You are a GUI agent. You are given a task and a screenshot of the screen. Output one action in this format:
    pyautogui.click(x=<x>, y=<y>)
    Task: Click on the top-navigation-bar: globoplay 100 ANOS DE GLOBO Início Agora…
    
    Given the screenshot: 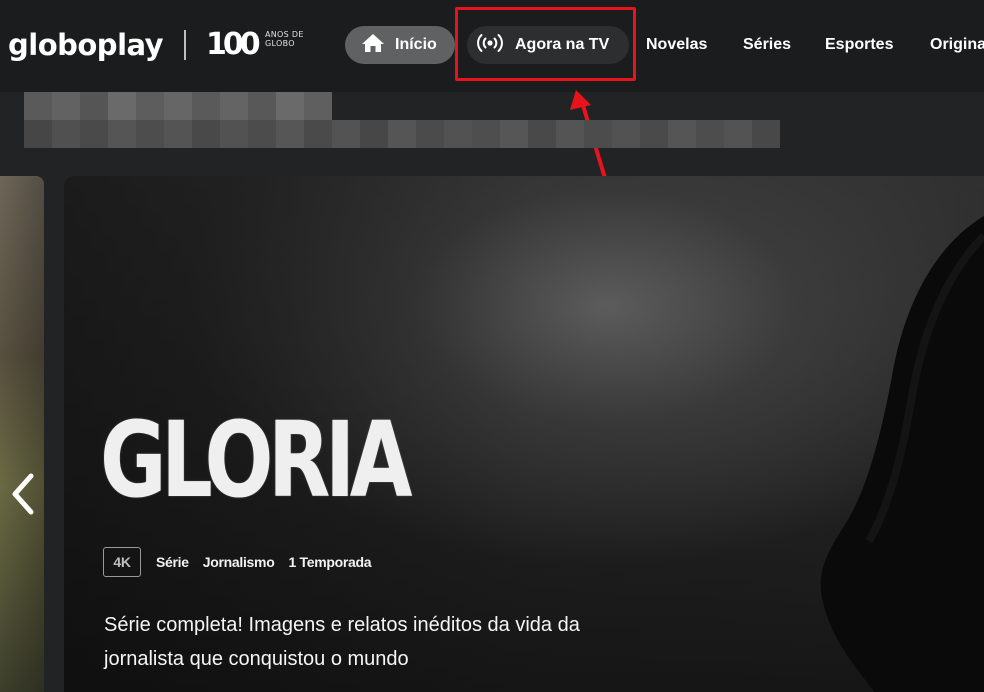 What is the action you would take?
    pyautogui.click(x=492, y=46)
    